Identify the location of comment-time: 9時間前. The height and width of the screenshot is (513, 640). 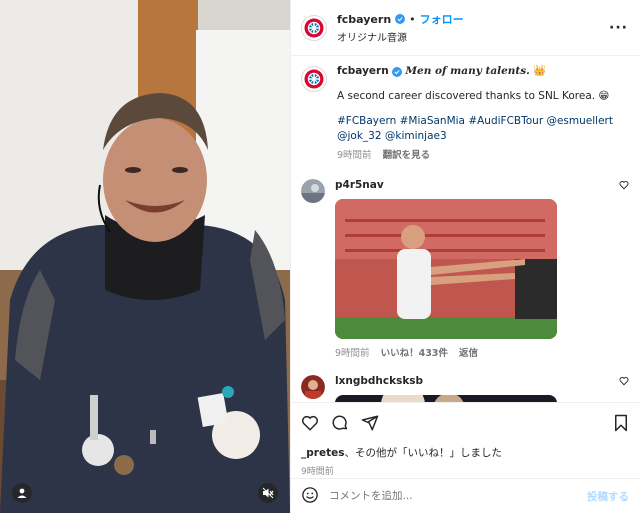
(352, 353).